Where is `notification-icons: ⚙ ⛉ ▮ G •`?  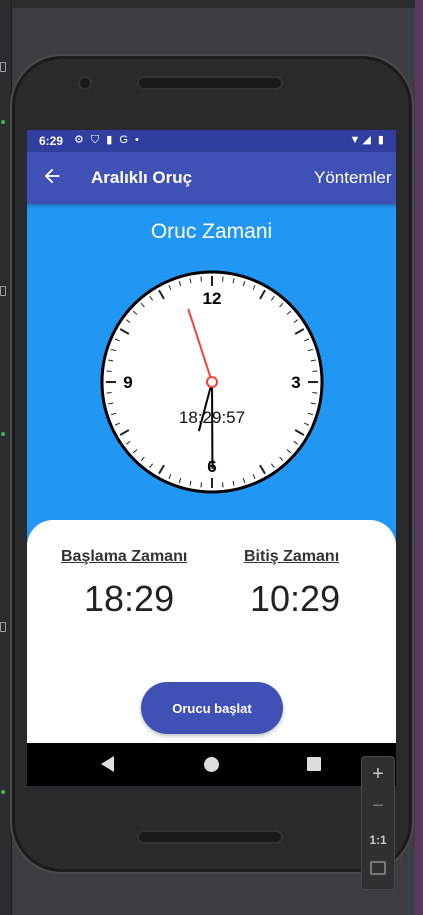
notification-icons: ⚙ ⛉ ▮ G • is located at coordinates (107, 140).